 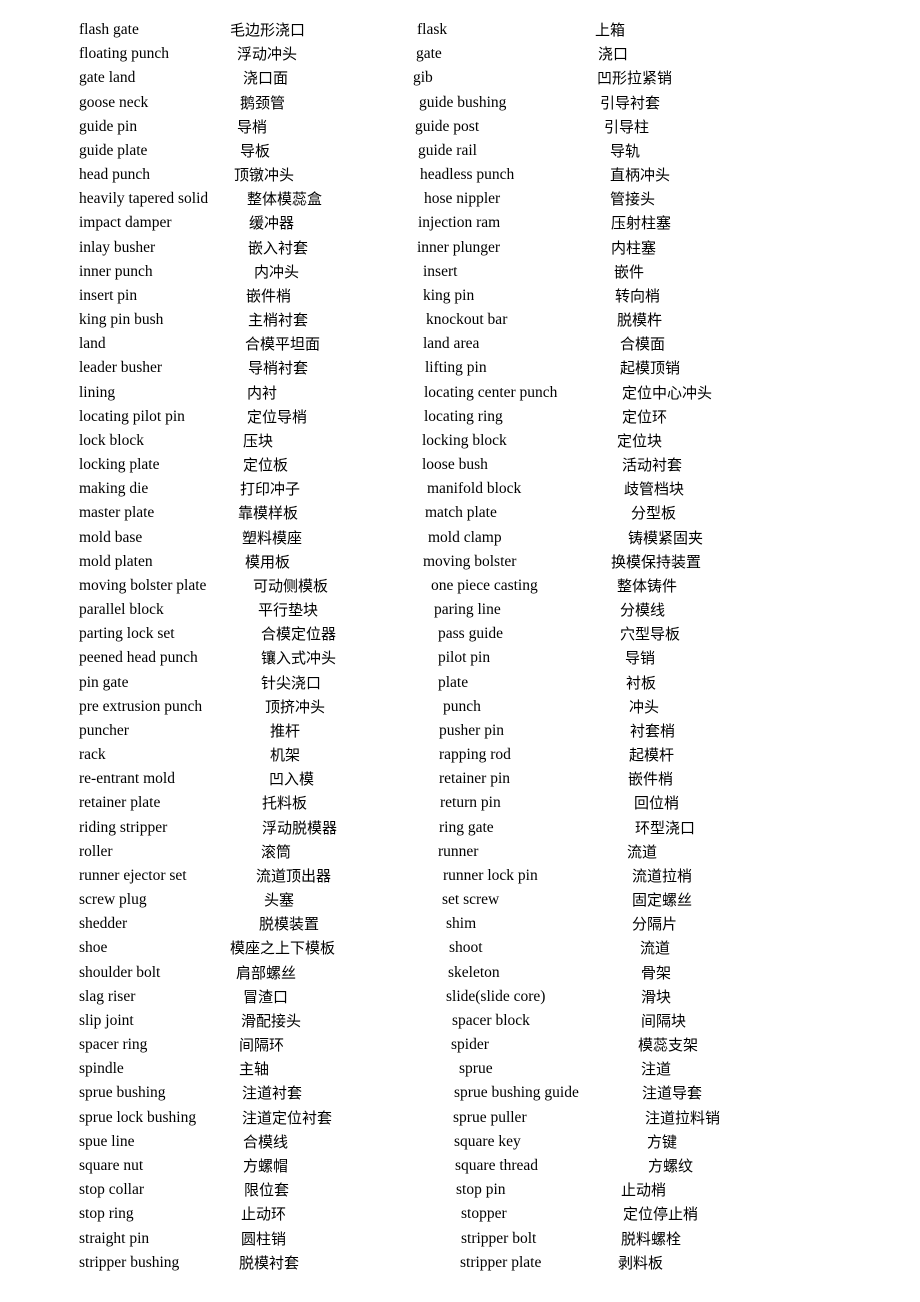 I want to click on term-english-right: pilot pin, so click(x=464, y=658).